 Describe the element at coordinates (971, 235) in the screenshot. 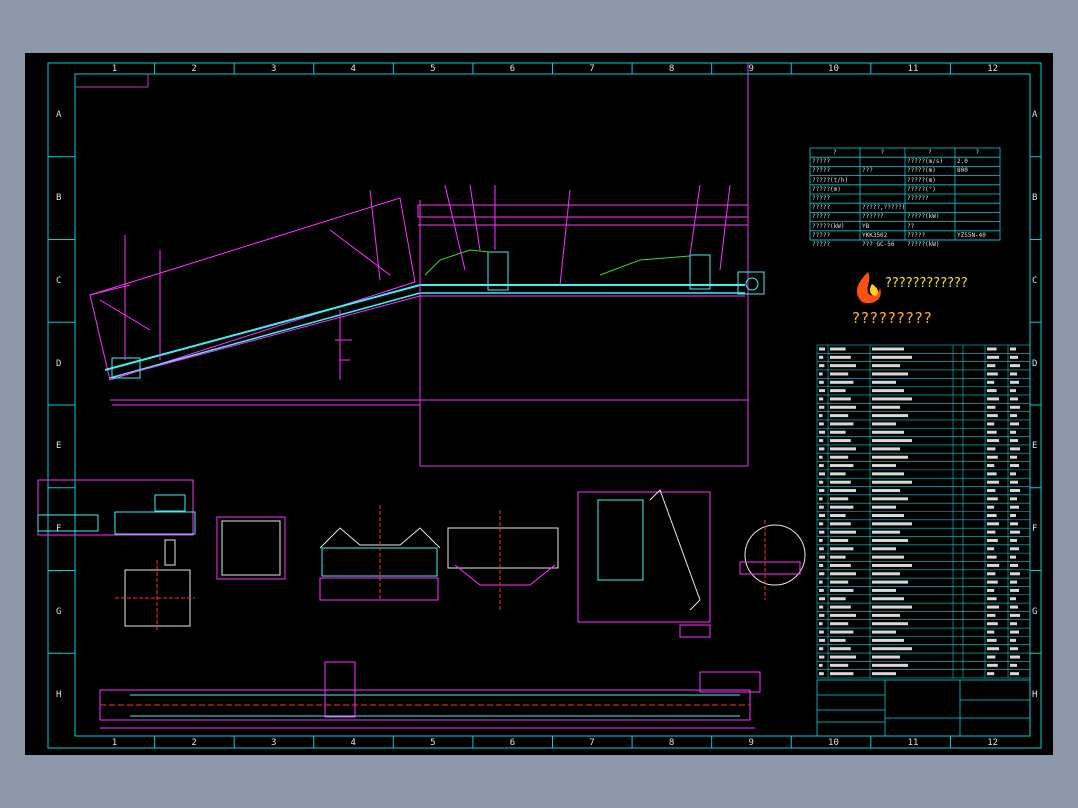

I see `tech-table-cell: YZ55N-40` at that location.